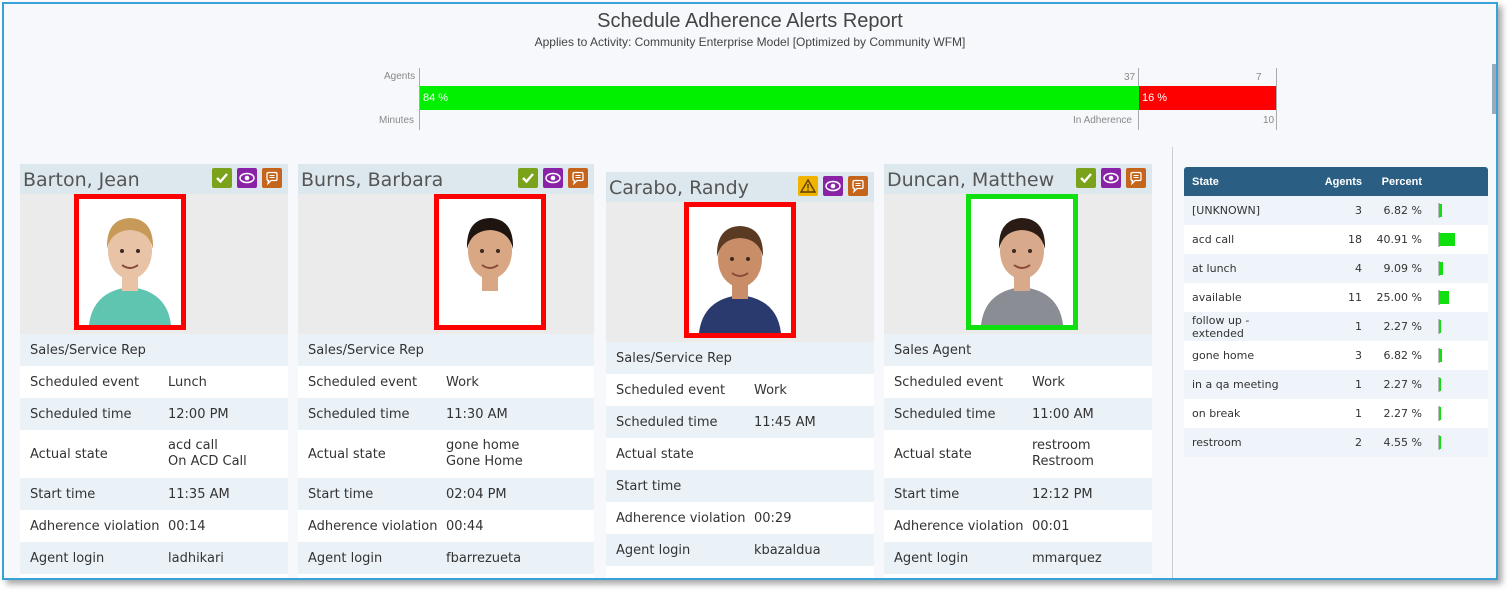  Describe the element at coordinates (1399, 297) in the screenshot. I see `percent-cell: 25.00 %` at that location.